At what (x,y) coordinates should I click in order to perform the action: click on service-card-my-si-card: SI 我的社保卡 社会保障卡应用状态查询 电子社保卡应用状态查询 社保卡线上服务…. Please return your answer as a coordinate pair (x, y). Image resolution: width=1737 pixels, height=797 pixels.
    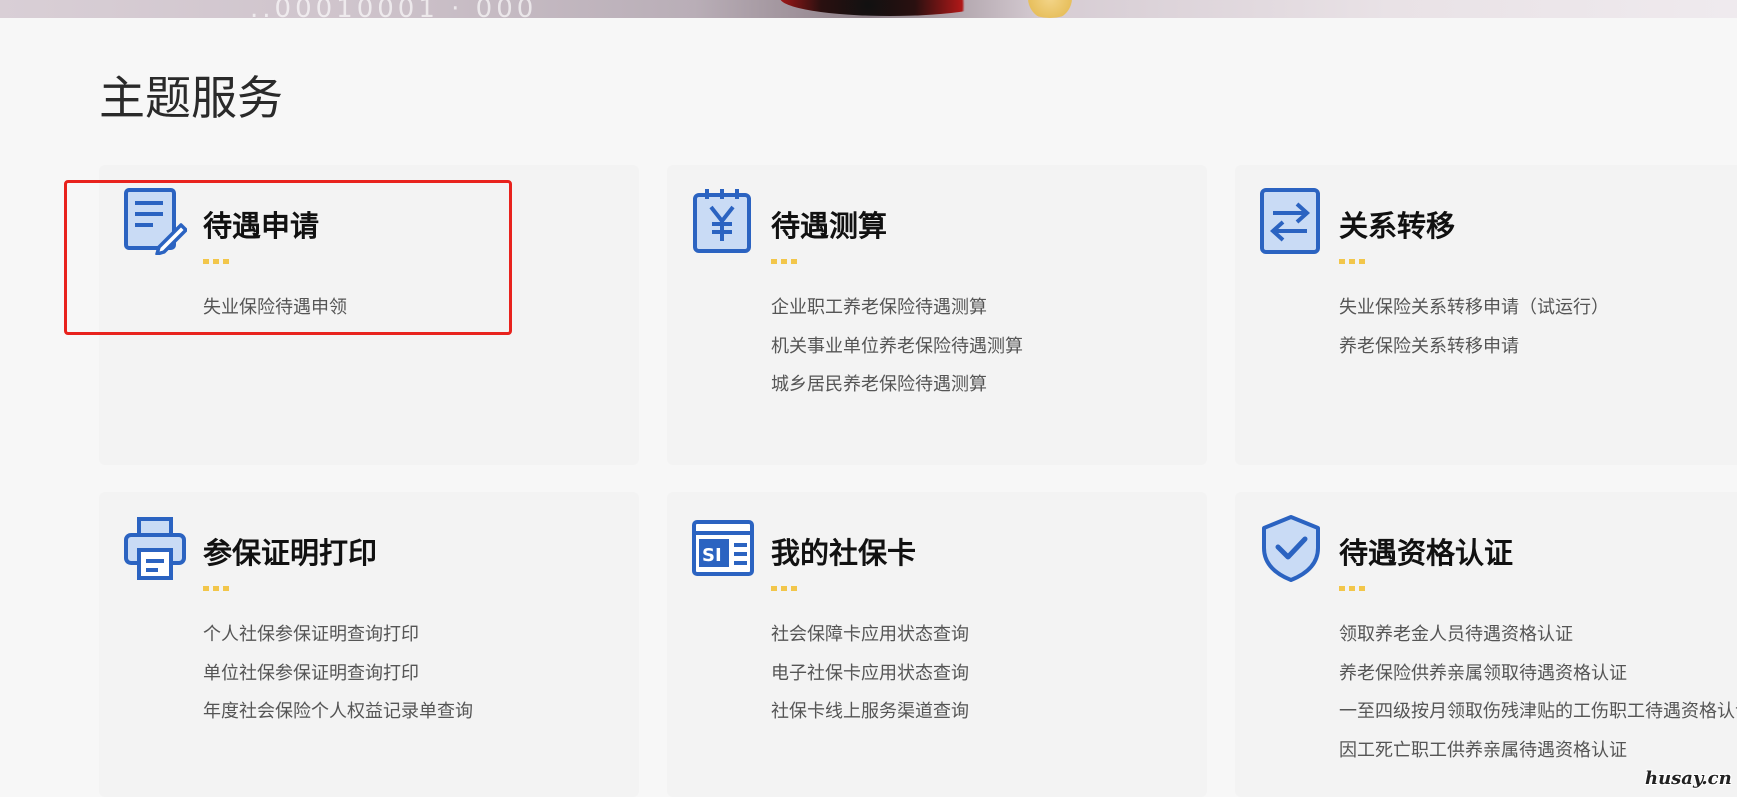
    Looking at the image, I should click on (937, 644).